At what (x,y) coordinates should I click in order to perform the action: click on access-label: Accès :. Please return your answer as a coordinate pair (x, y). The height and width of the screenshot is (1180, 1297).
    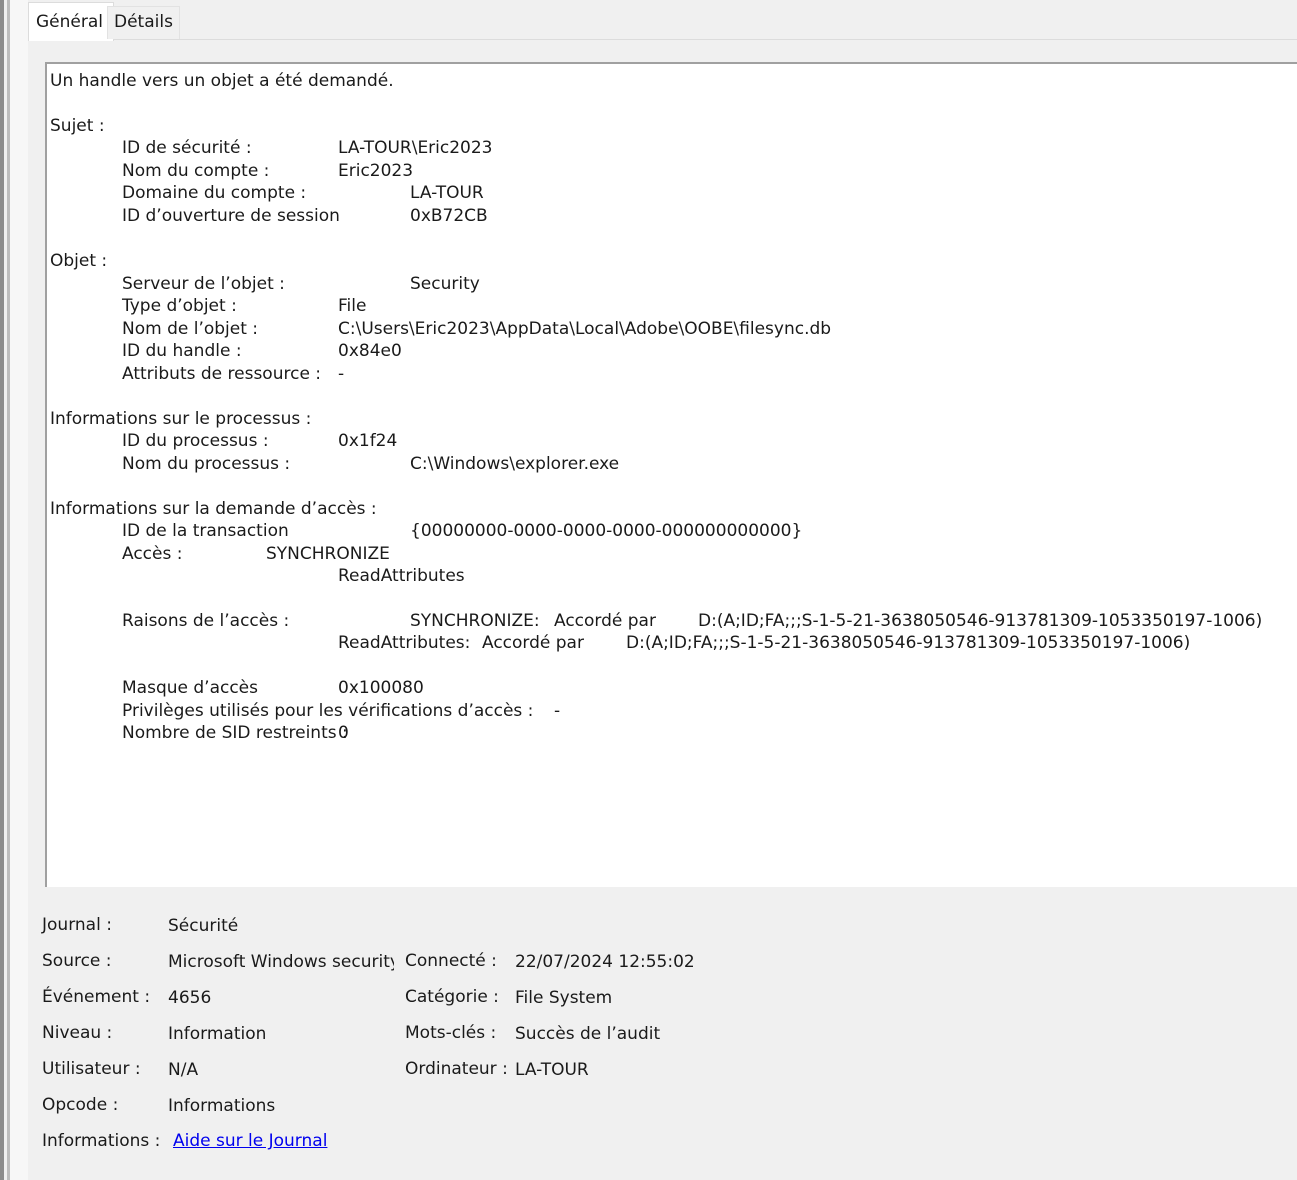
    Looking at the image, I should click on (152, 554).